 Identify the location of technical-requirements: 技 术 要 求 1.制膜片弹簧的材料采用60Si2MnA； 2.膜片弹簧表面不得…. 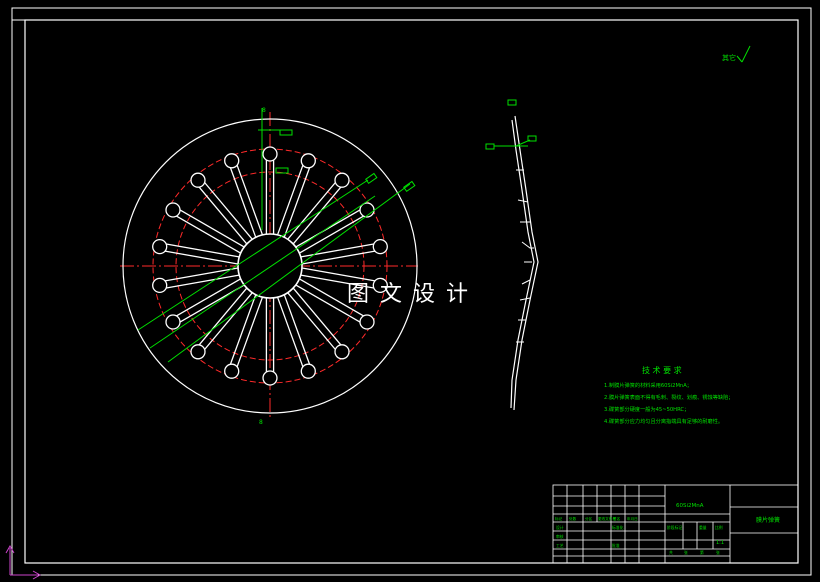
(668, 395).